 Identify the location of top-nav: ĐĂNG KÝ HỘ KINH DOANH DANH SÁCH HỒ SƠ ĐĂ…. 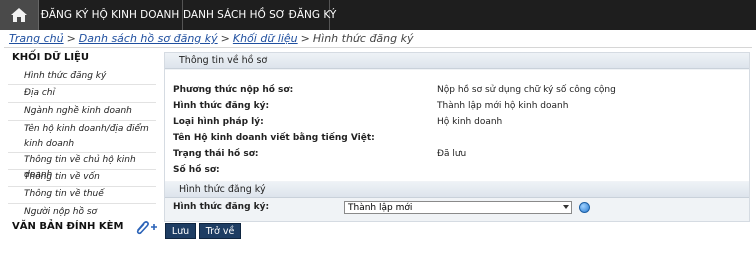
(378, 15).